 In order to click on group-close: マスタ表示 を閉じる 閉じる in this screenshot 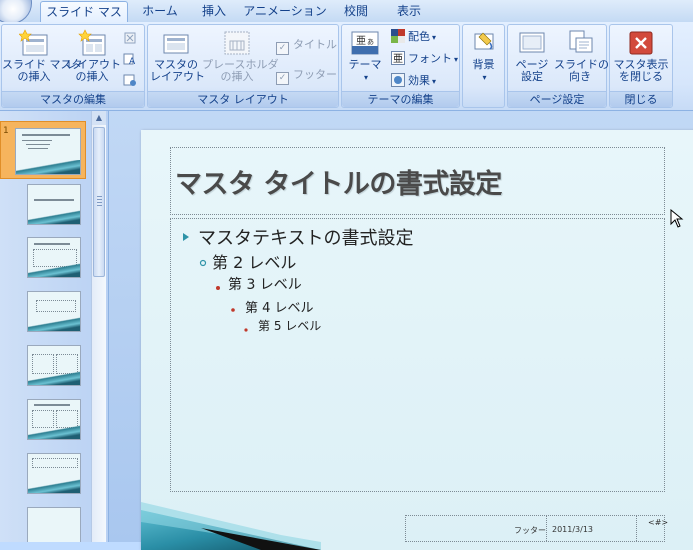, I will do `click(641, 66)`.